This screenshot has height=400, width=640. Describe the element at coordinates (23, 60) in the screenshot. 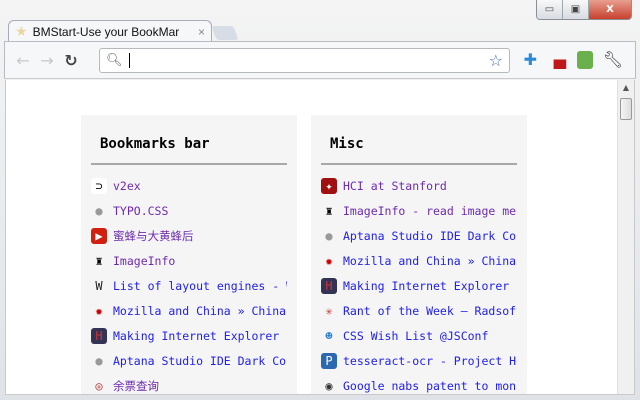

I see `back-button: ←` at that location.